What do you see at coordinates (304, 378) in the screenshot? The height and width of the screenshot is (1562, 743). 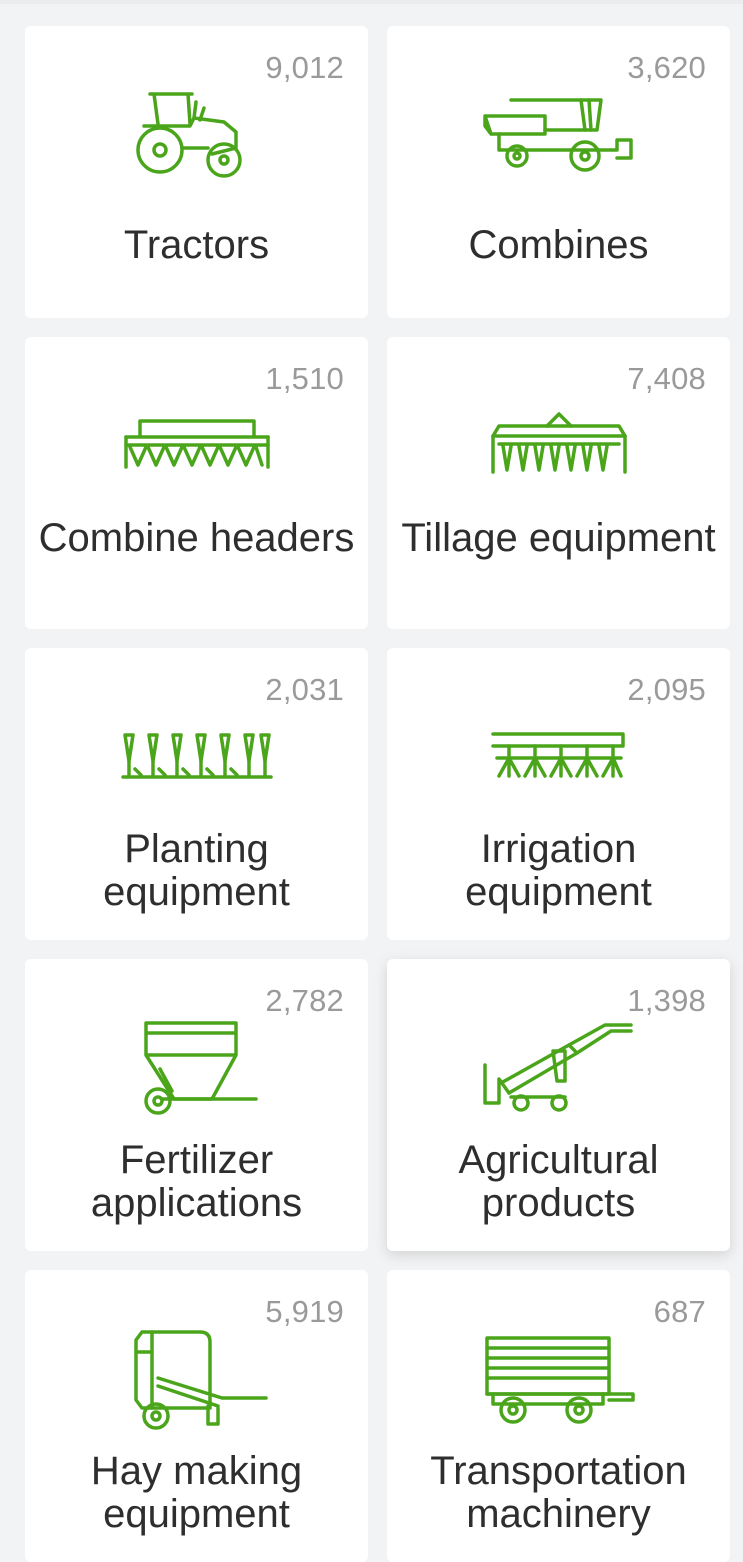 I see `listing-count: 1,510` at bounding box center [304, 378].